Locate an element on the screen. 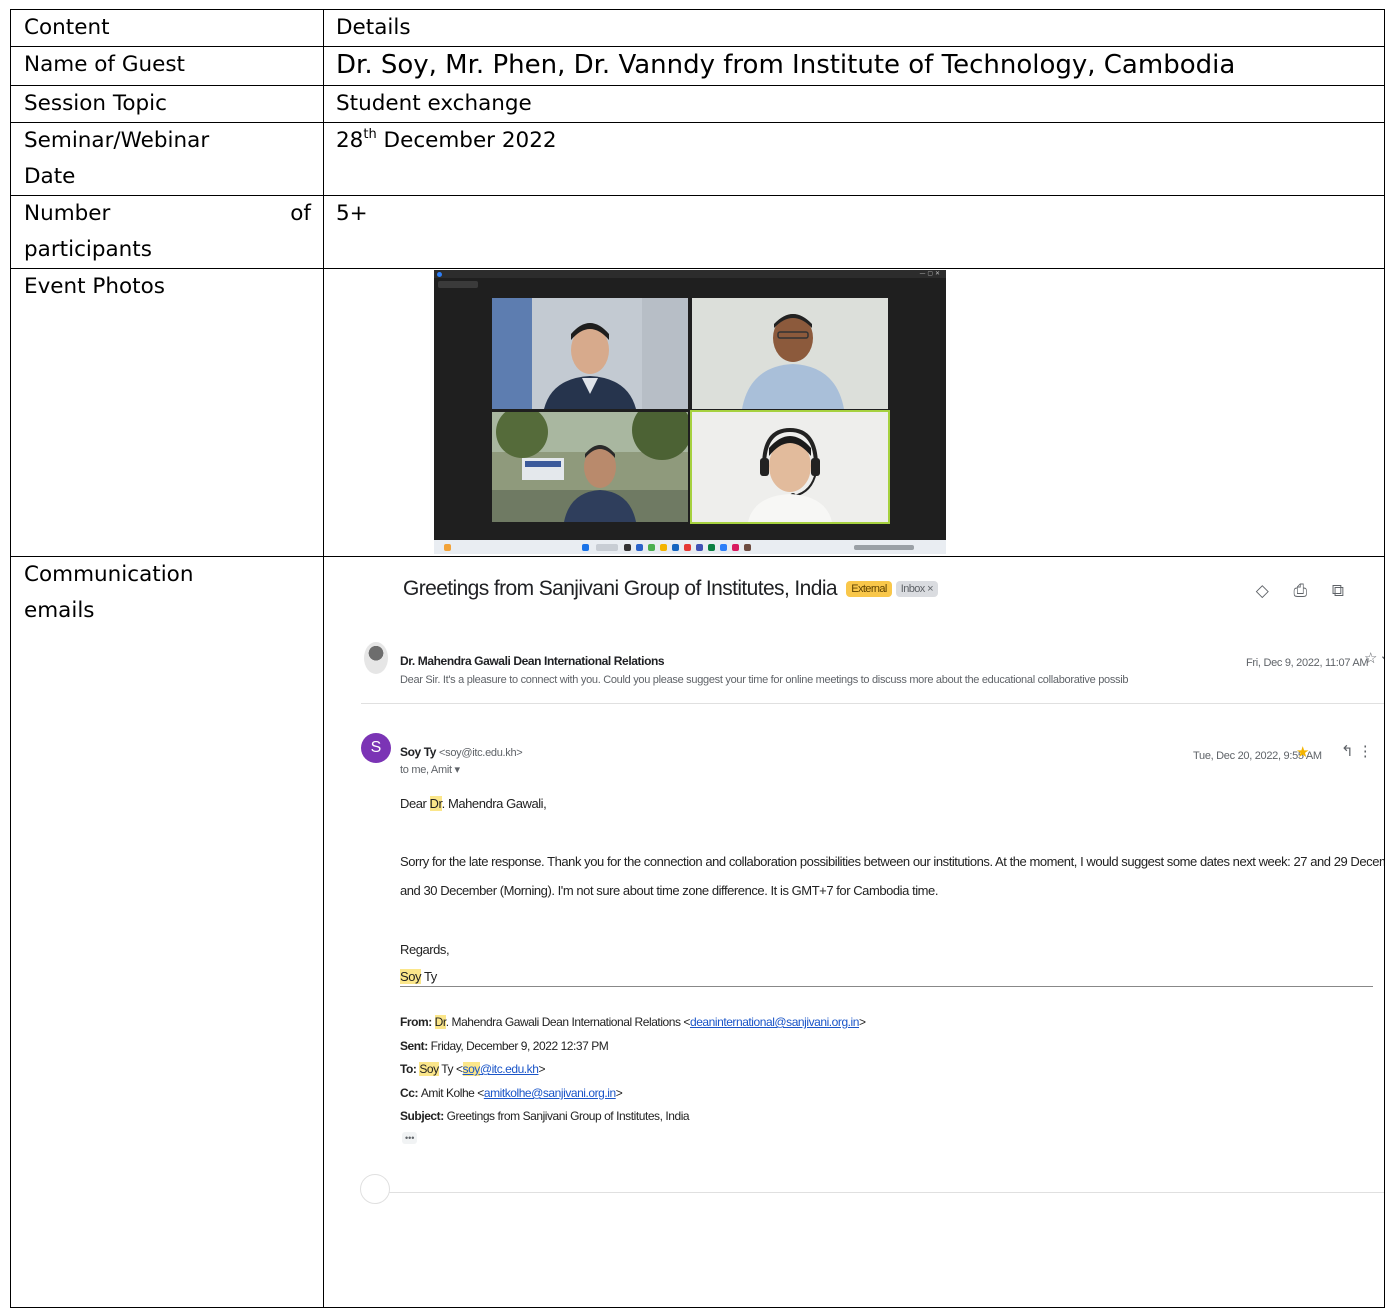 The image size is (1387, 1309). show-trimmed-button: ••• is located at coordinates (410, 1138).